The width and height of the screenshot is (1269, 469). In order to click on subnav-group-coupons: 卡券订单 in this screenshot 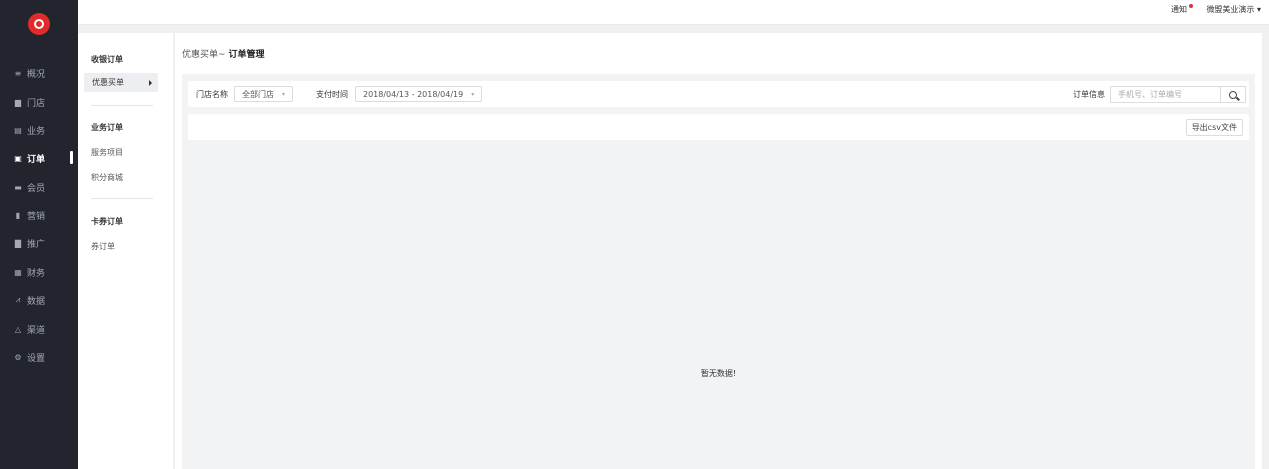, I will do `click(107, 221)`.